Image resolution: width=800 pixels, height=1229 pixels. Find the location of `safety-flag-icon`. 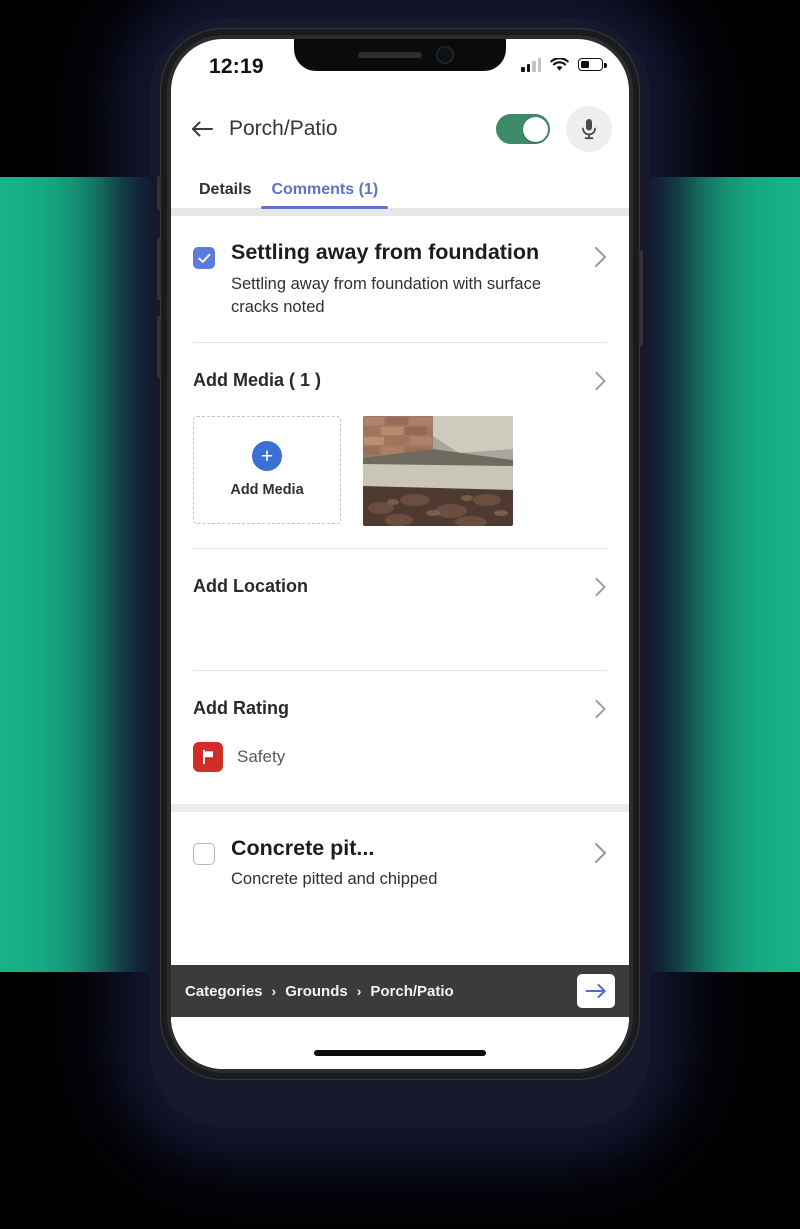

safety-flag-icon is located at coordinates (208, 756).